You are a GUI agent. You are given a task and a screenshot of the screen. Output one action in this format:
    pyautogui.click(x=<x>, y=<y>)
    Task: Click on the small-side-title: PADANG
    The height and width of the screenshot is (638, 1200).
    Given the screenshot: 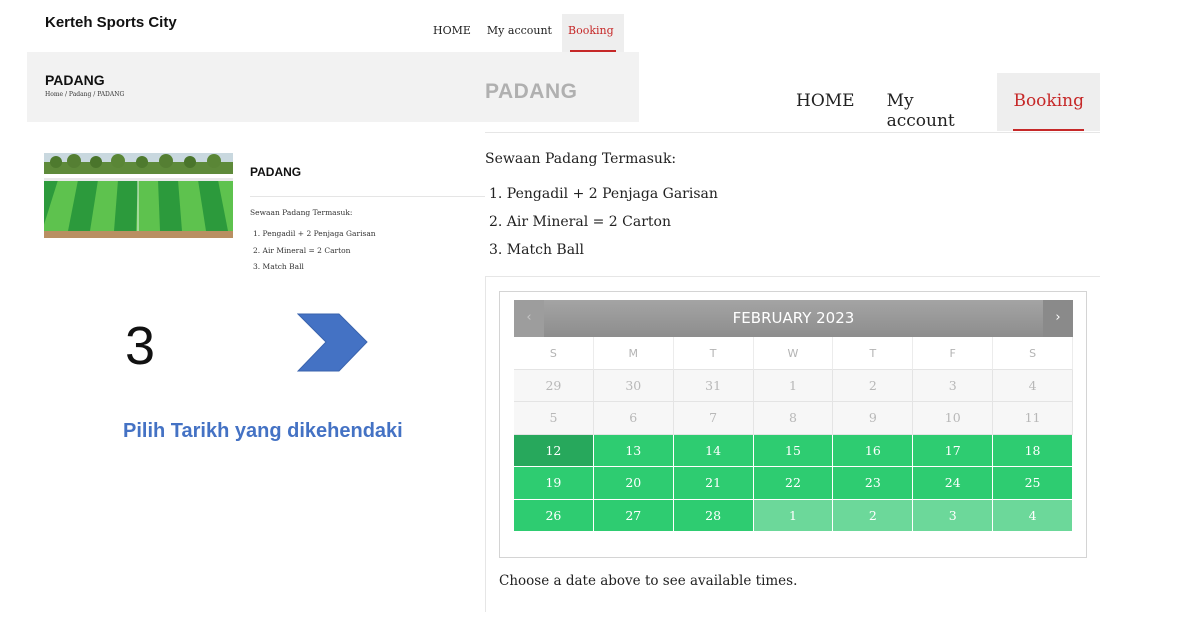 What is the action you would take?
    pyautogui.click(x=276, y=172)
    